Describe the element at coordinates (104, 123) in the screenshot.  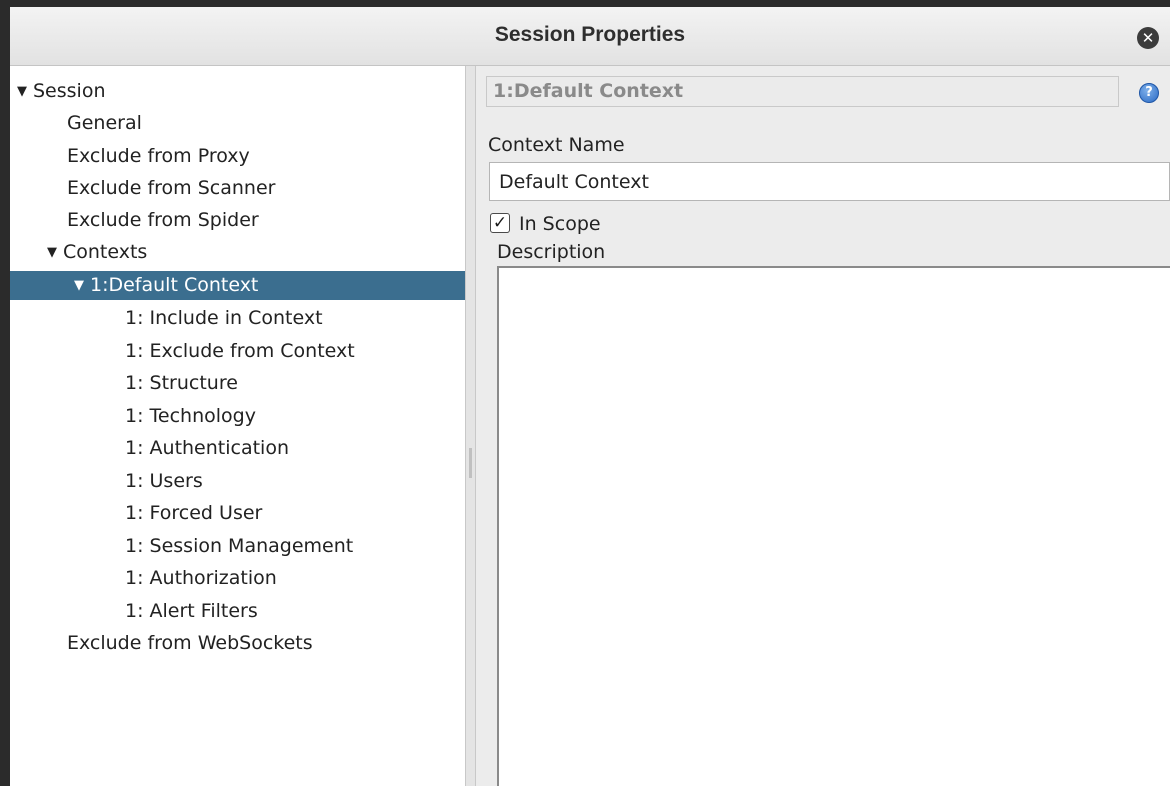
I see `tree-item-label: General` at that location.